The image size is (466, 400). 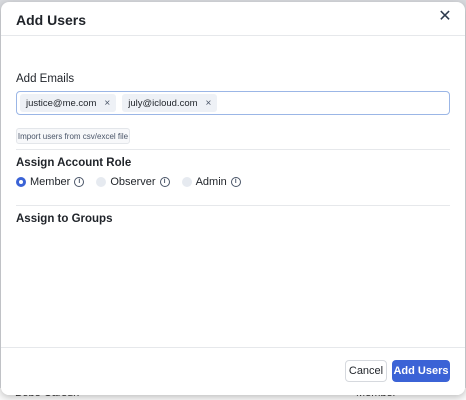 I want to click on email-chip-text: justice@me.com, so click(x=61, y=103).